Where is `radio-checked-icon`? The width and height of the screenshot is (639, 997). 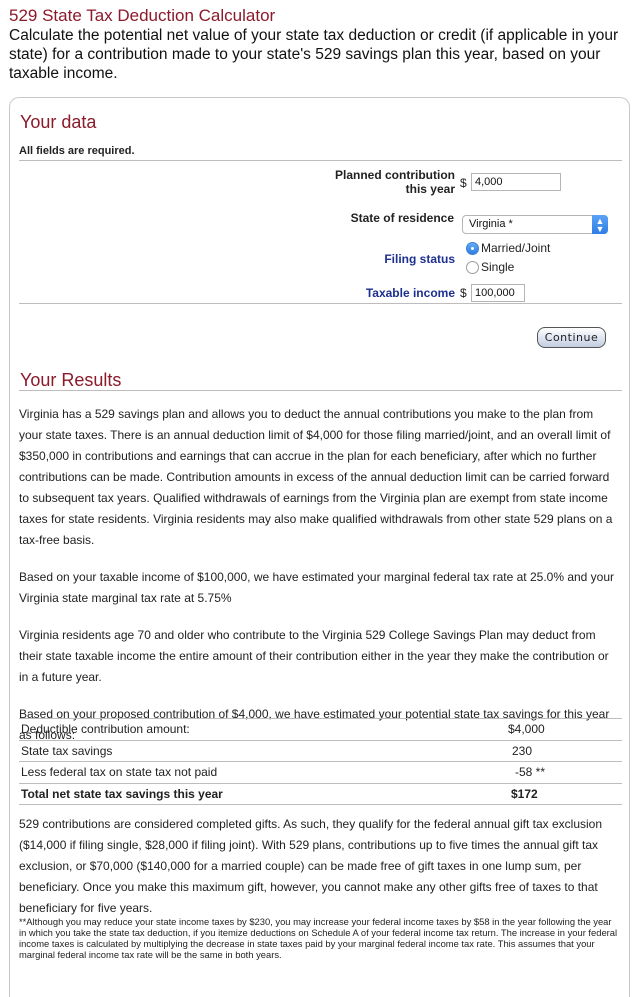 radio-checked-icon is located at coordinates (472, 248).